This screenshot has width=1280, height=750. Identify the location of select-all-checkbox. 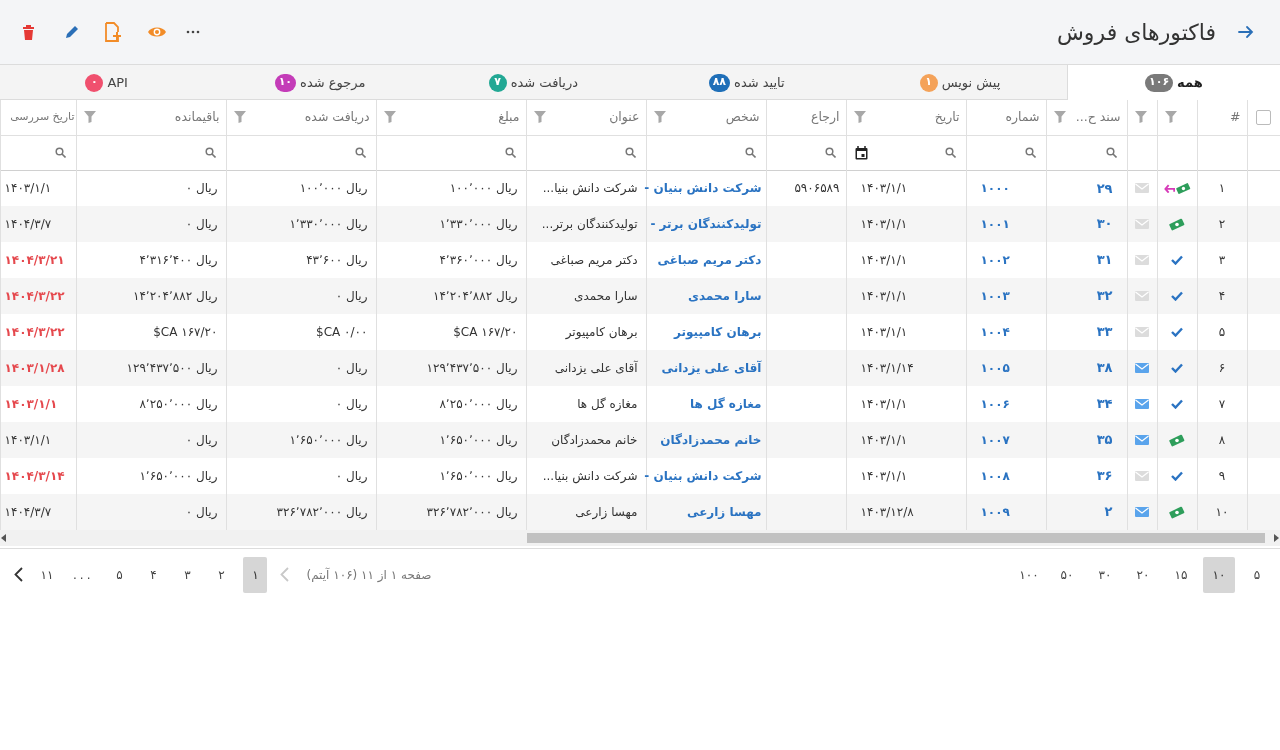
(1264, 117).